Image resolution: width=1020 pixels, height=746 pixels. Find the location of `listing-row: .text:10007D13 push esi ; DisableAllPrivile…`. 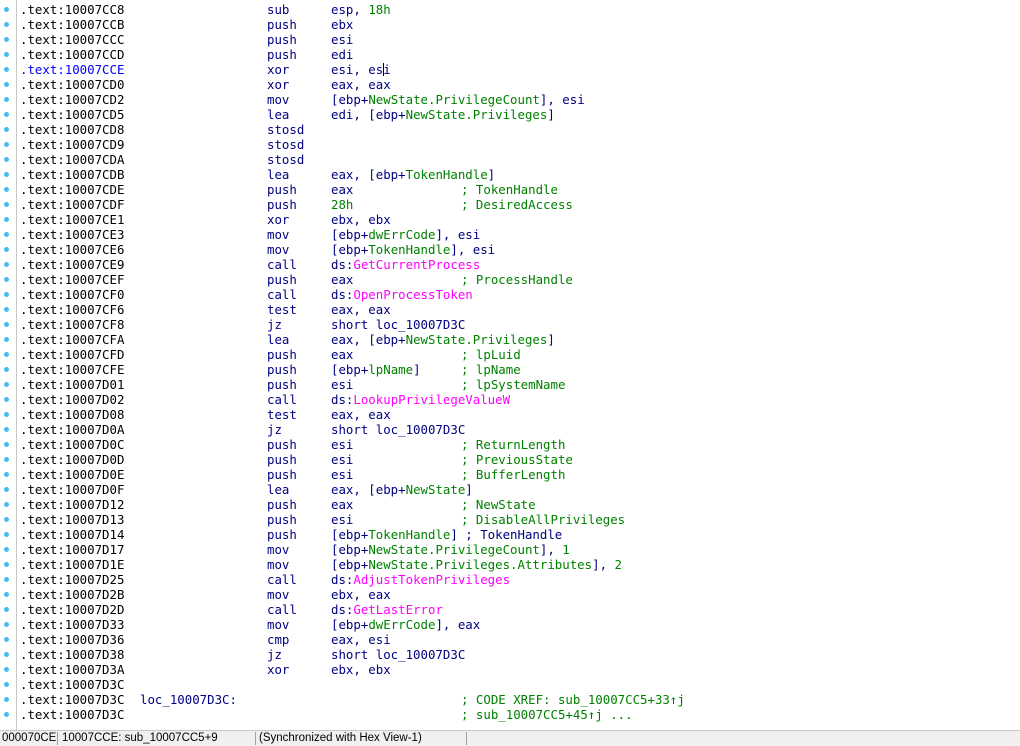

listing-row: .text:10007D13 push esi ; DisableAllPrivile… is located at coordinates (520, 519).